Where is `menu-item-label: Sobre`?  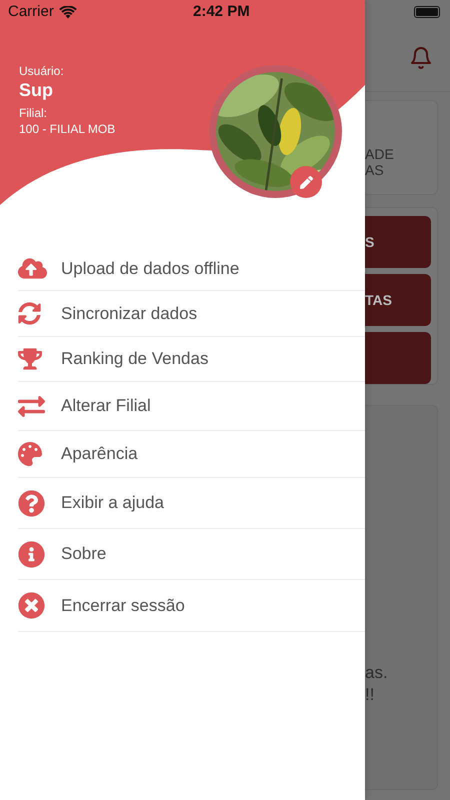
menu-item-label: Sobre is located at coordinates (83, 554).